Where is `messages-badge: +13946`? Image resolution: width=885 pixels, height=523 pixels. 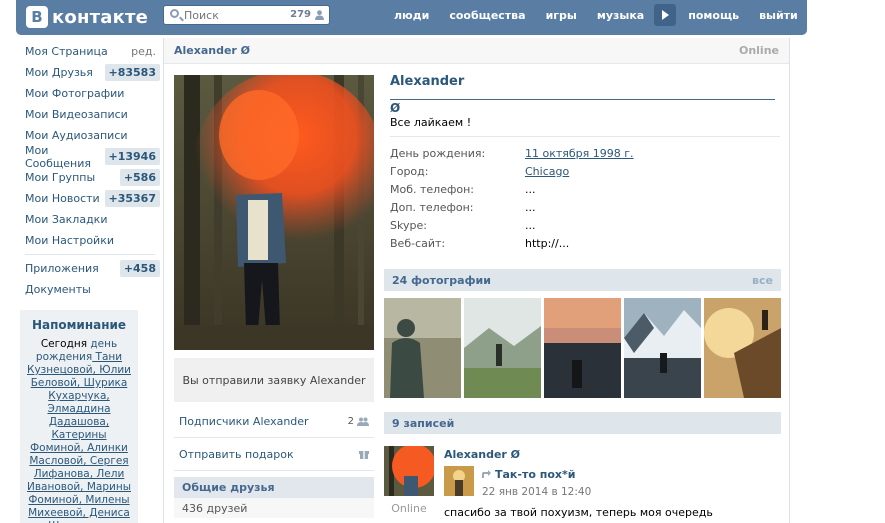
messages-badge: +13946 is located at coordinates (132, 156).